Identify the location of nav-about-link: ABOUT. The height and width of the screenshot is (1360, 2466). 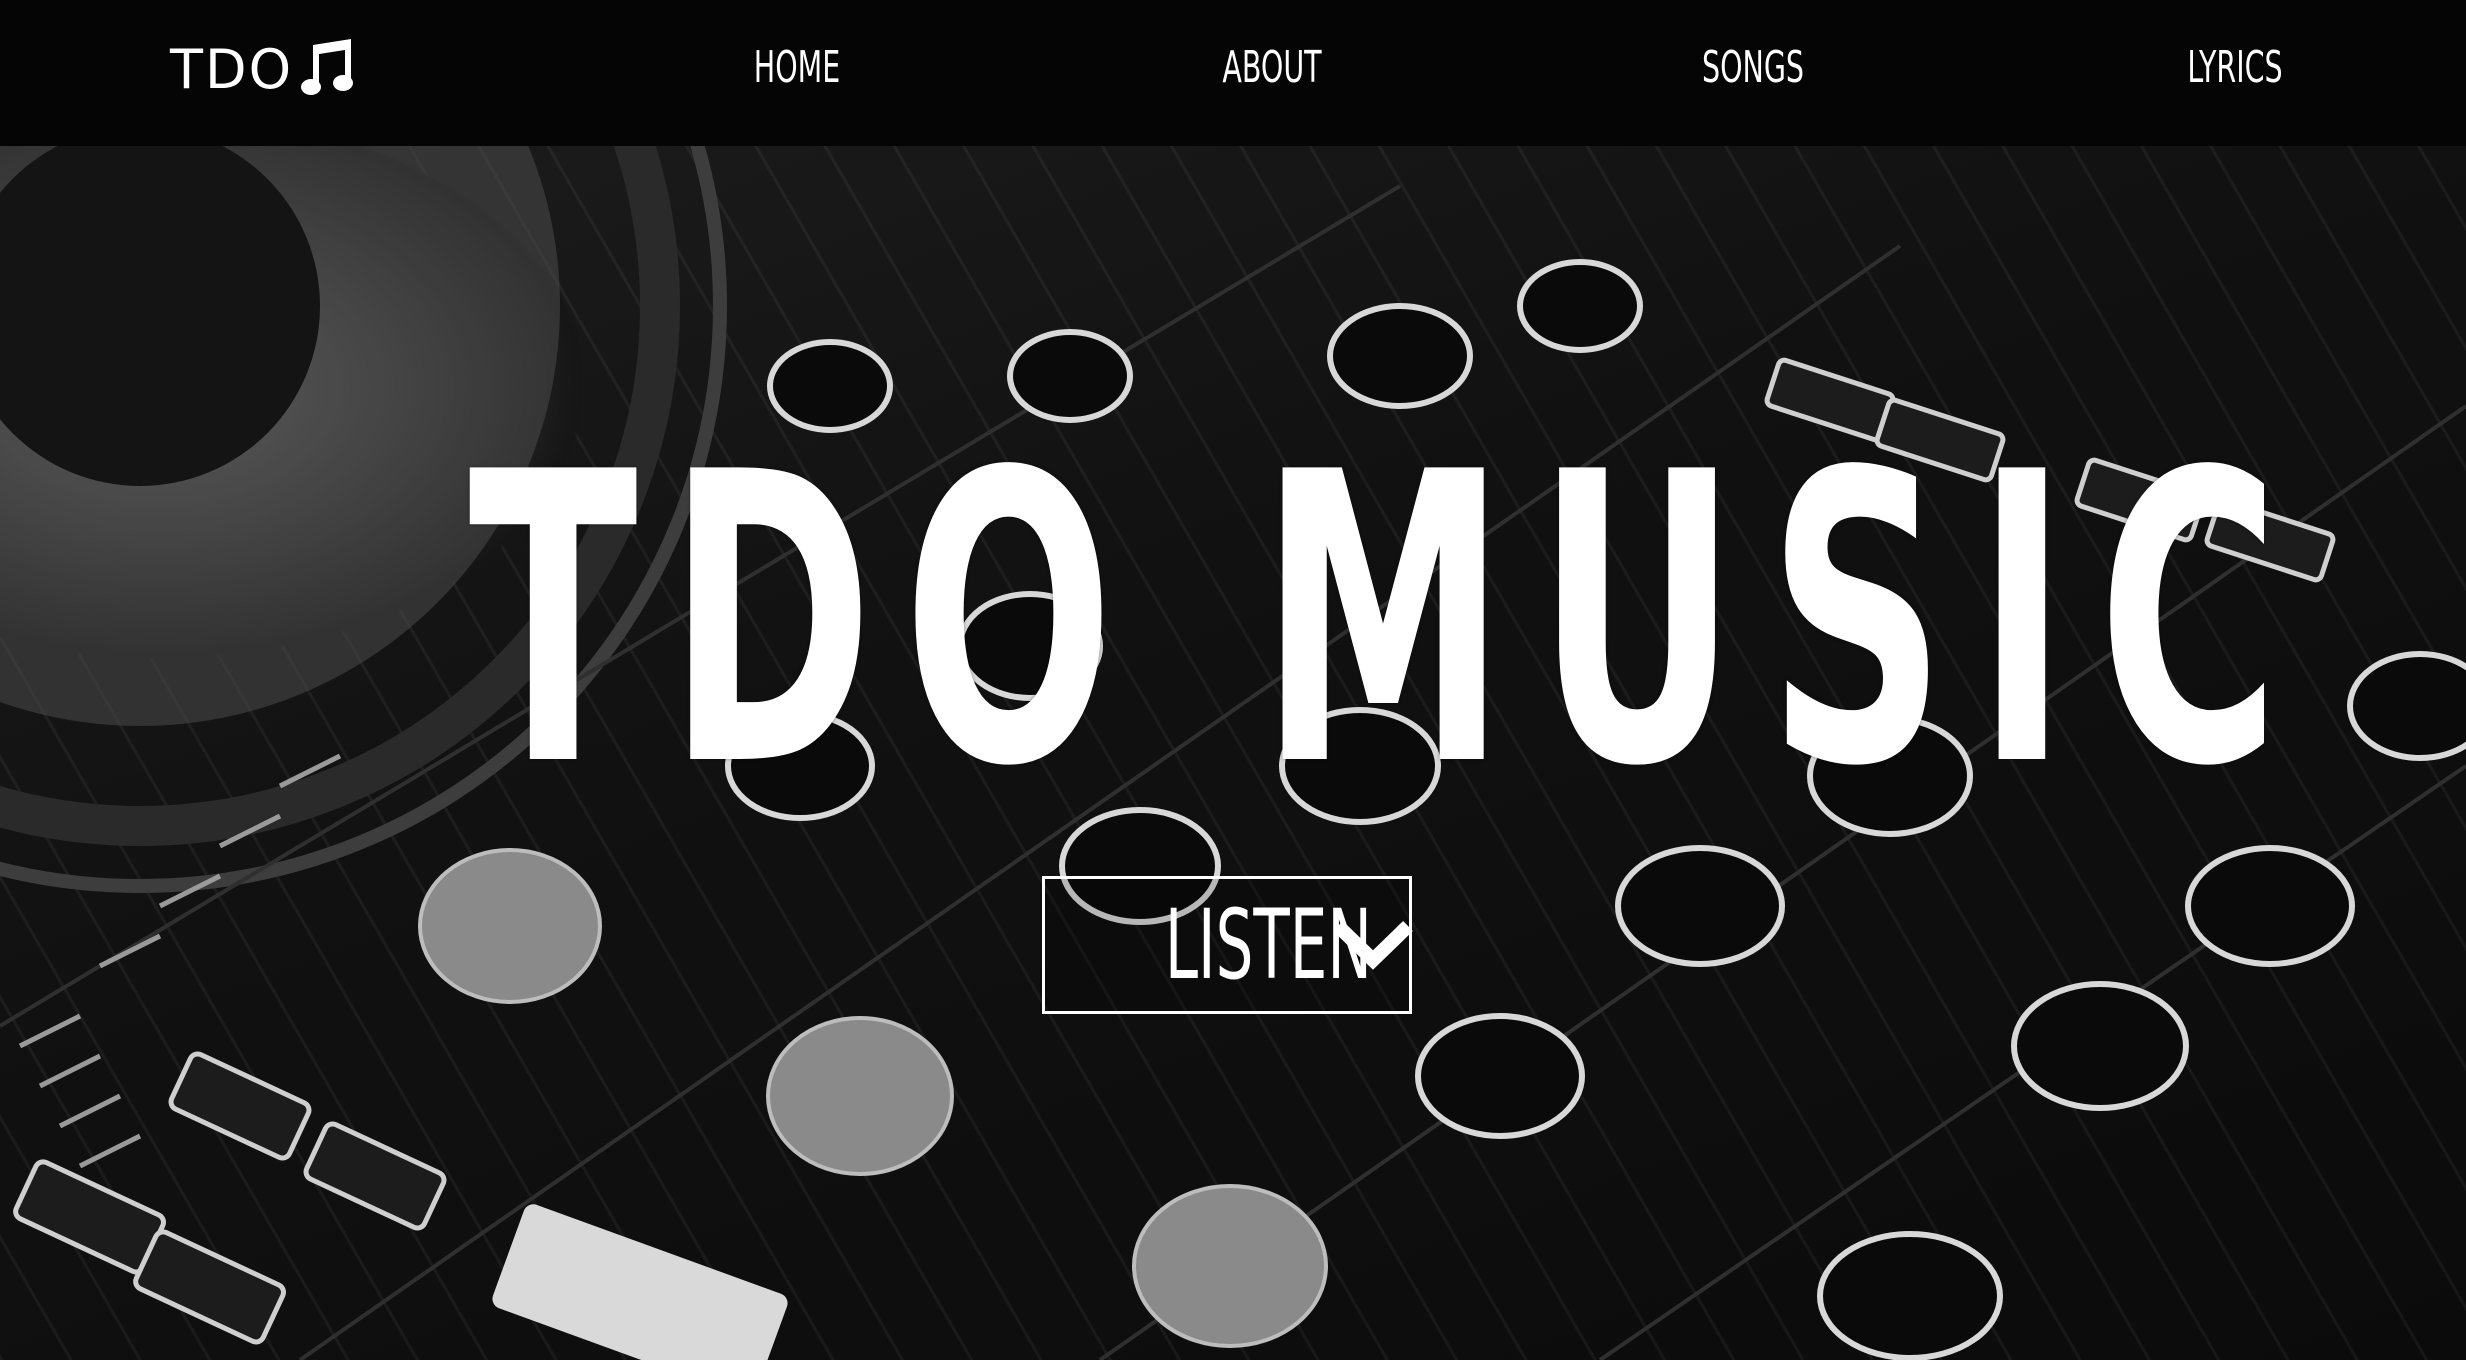
(1272, 68).